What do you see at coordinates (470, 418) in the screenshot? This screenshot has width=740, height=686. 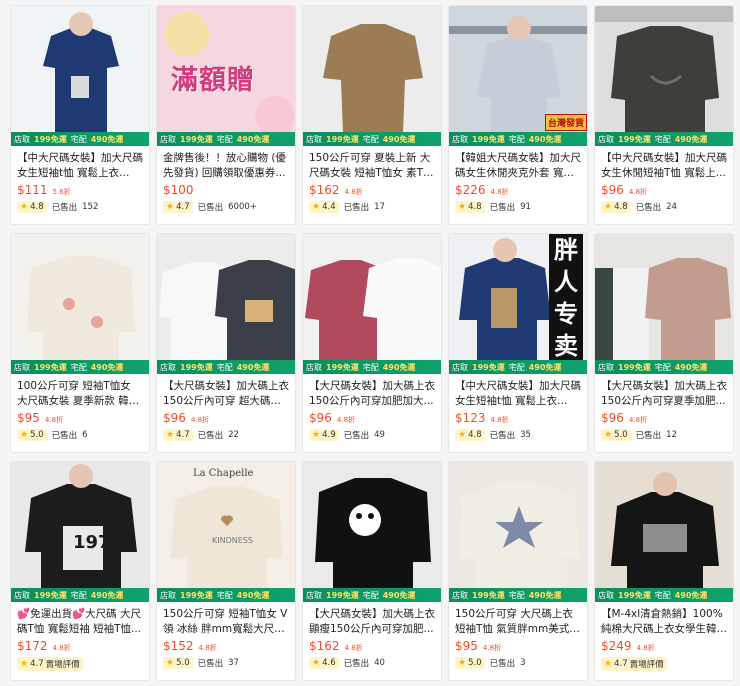 I see `price: $123` at bounding box center [470, 418].